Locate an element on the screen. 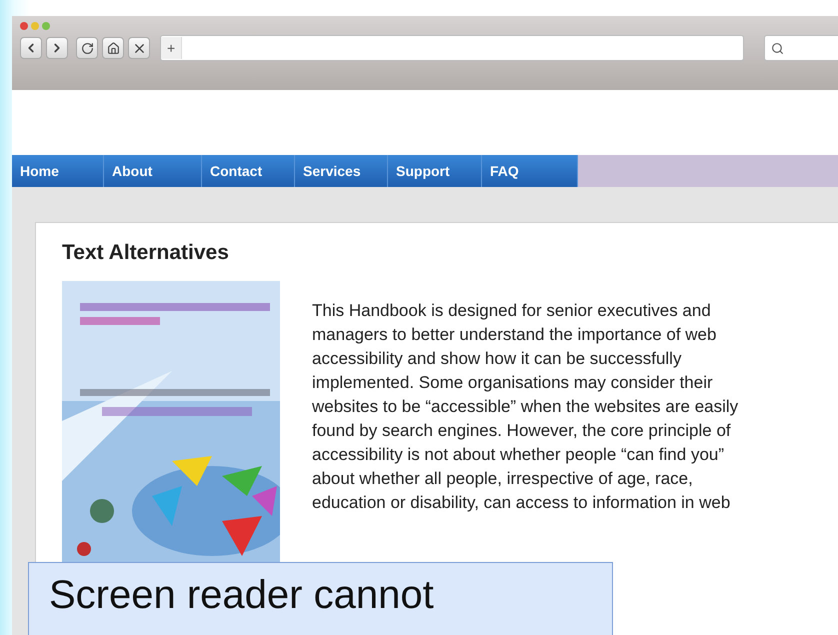 The width and height of the screenshot is (838, 635). search-icon is located at coordinates (777, 48).